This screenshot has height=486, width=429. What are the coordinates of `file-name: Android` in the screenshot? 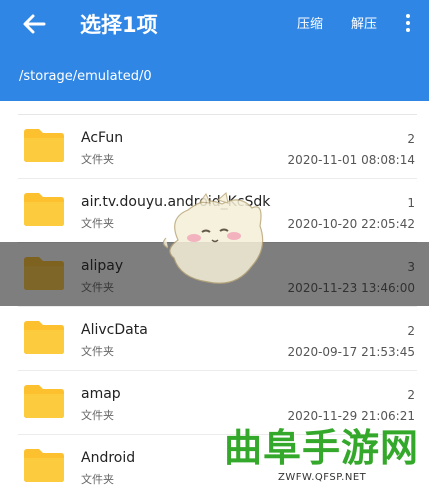 It's located at (108, 458).